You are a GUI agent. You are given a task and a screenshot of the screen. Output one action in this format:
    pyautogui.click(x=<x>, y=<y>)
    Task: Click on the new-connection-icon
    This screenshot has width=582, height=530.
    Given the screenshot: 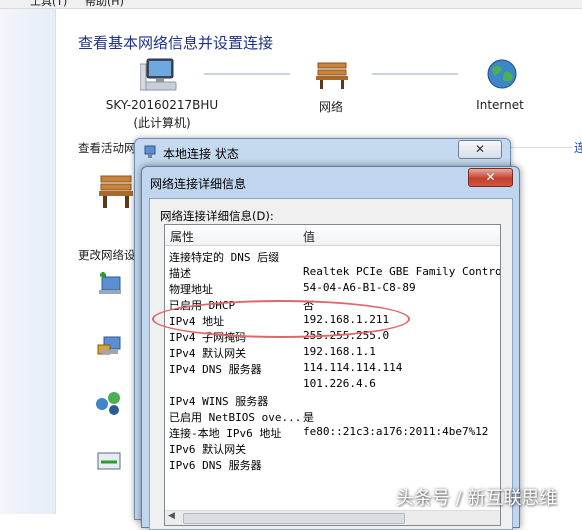 What is the action you would take?
    pyautogui.click(x=110, y=284)
    